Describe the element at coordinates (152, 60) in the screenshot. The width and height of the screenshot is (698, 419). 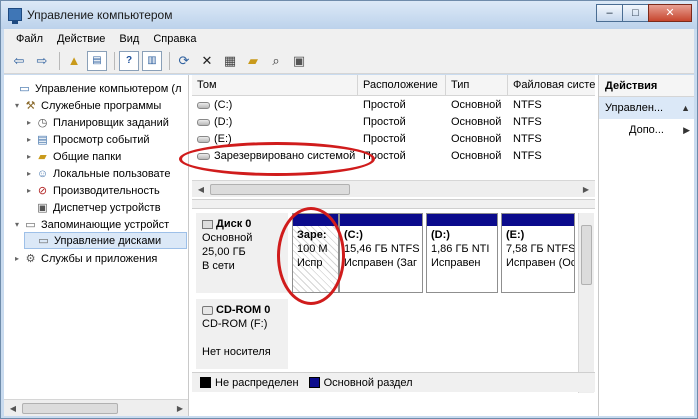
I see `show-hide-action-pane-icon: ▥` at that location.